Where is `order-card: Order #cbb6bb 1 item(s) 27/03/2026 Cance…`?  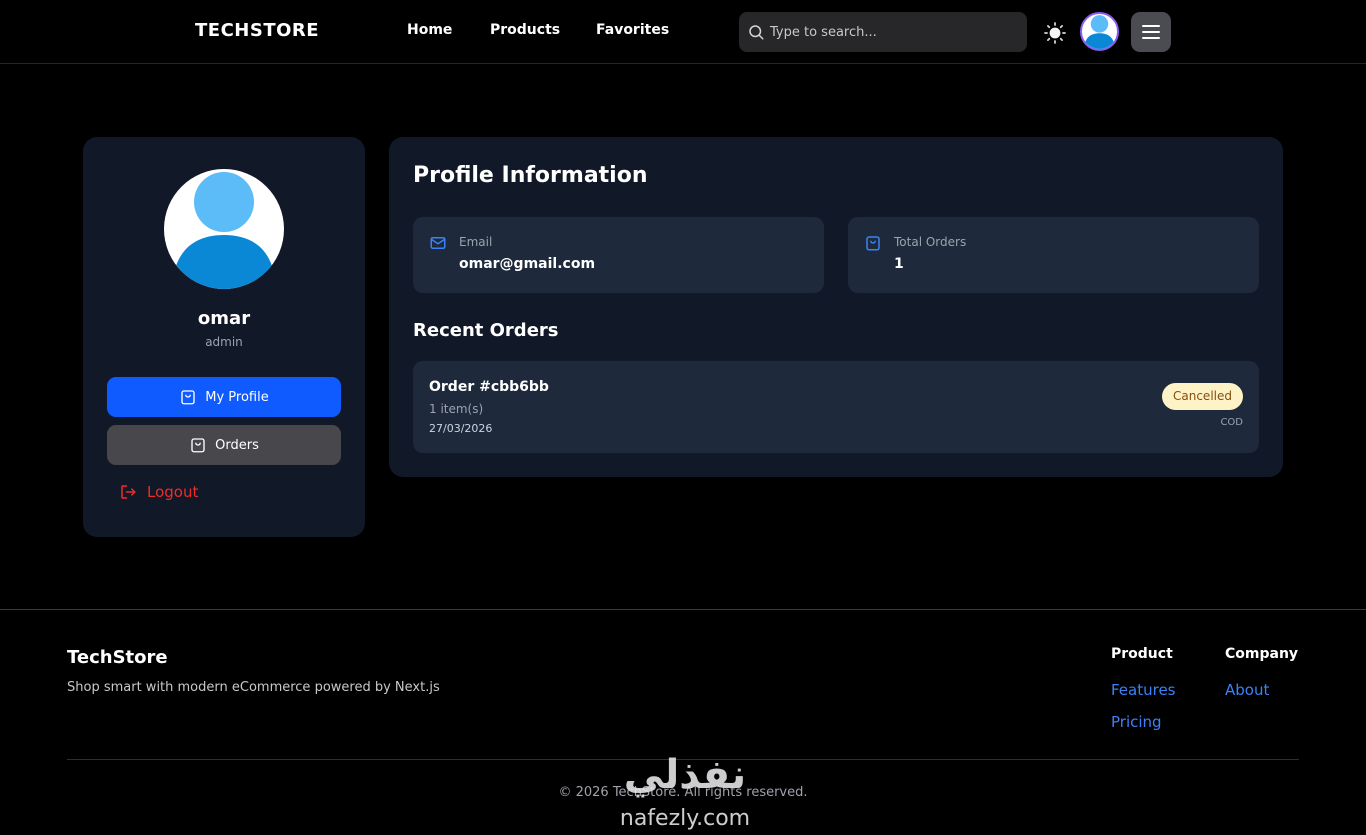 order-card: Order #cbb6bb 1 item(s) 27/03/2026 Cance… is located at coordinates (836, 407).